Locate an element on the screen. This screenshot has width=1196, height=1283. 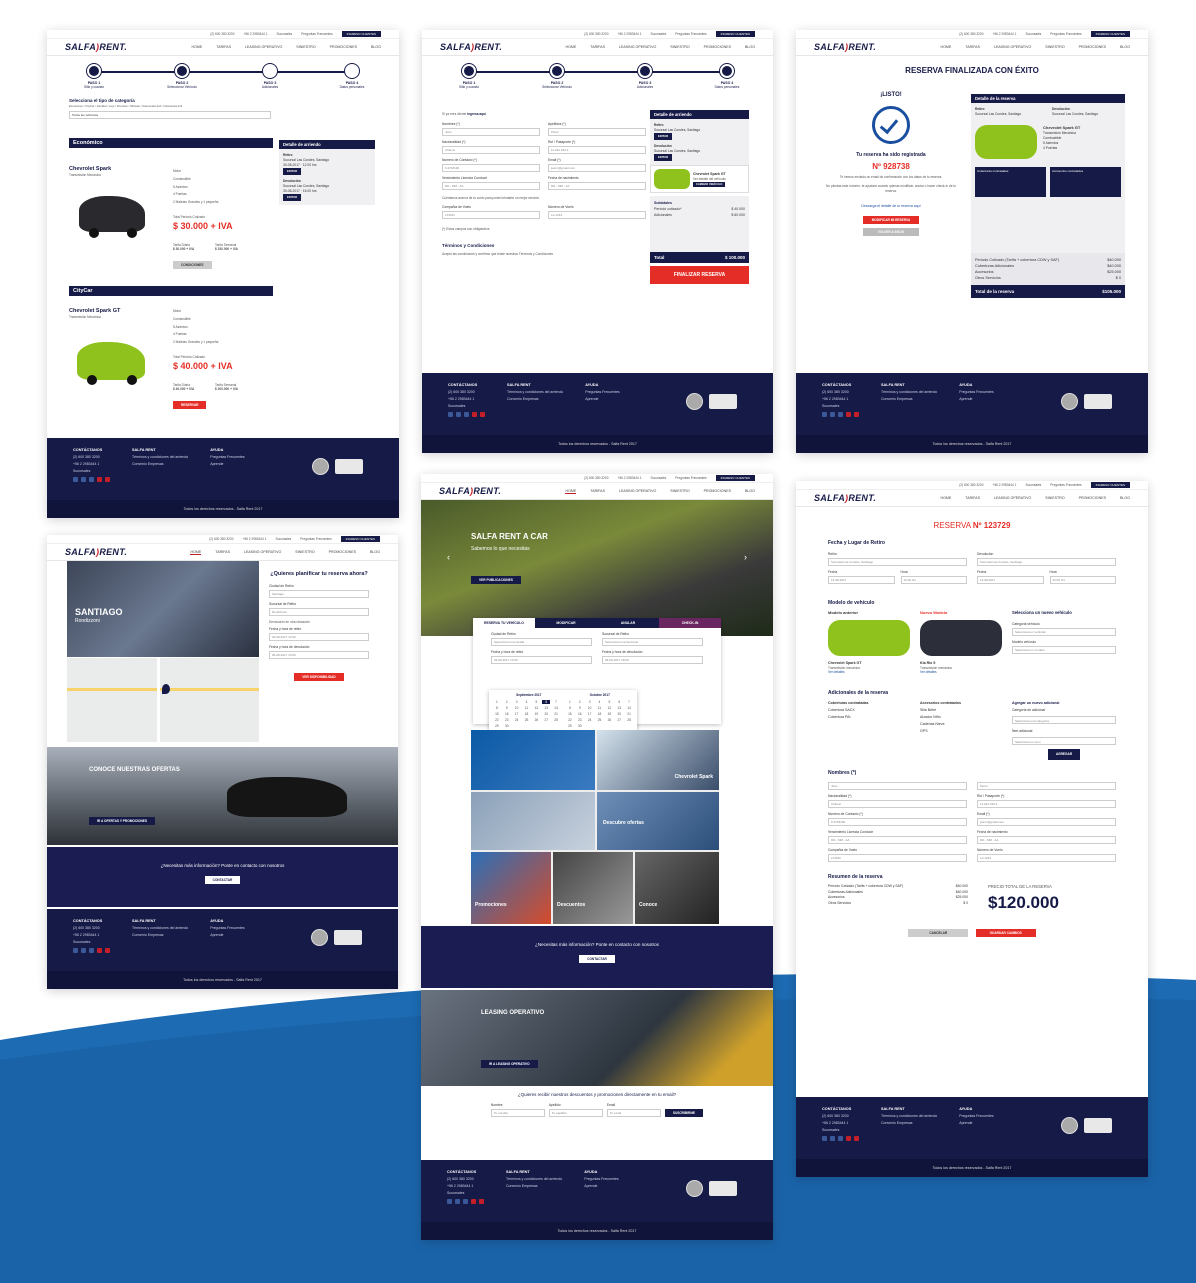
back-home-button: VOLVER A INICIO is located at coordinates (891, 232).